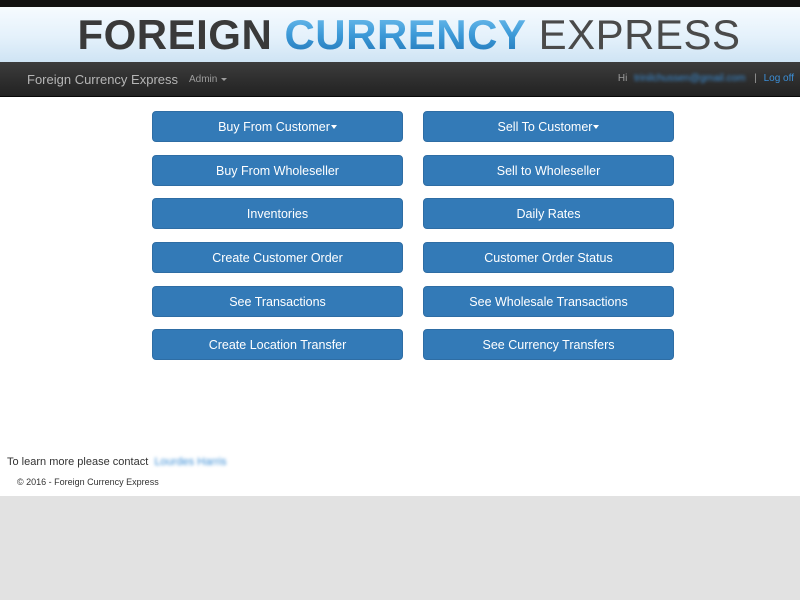  I want to click on admin-dropdown: Admin, so click(208, 79).